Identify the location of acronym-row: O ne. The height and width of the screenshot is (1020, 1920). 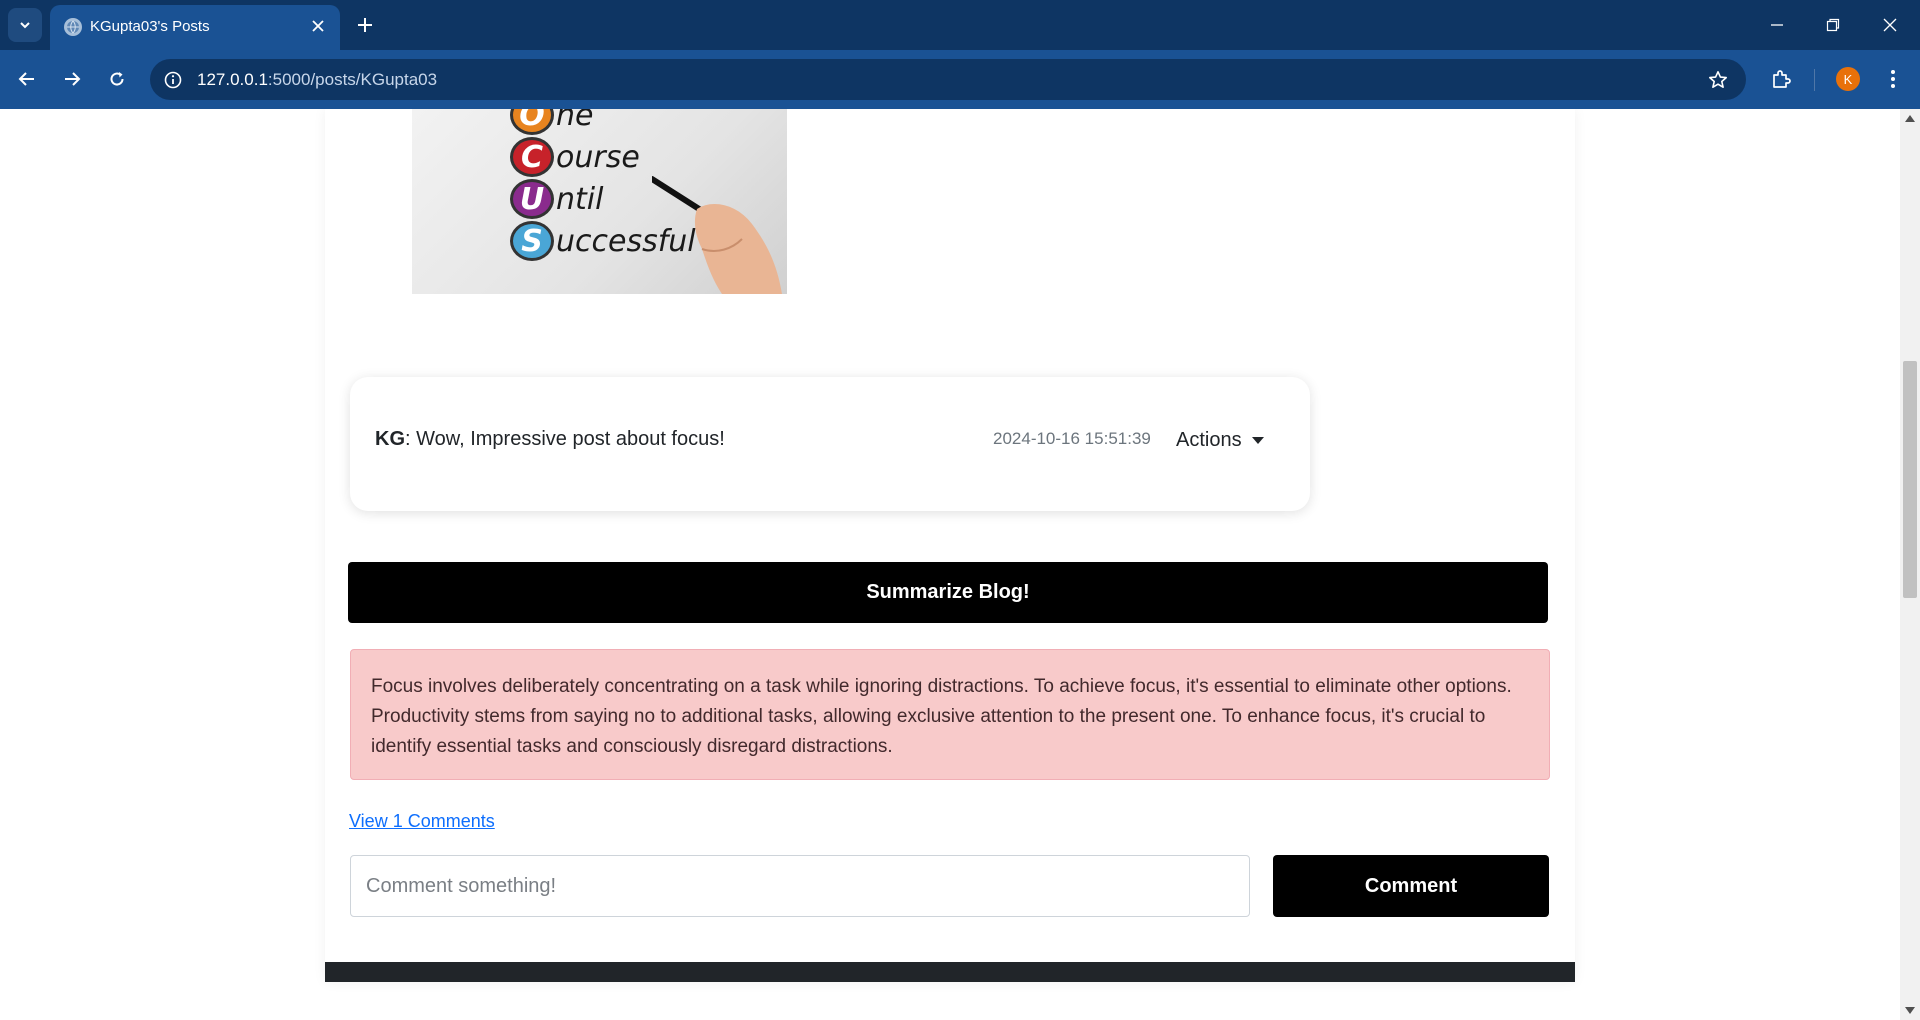
(551, 122).